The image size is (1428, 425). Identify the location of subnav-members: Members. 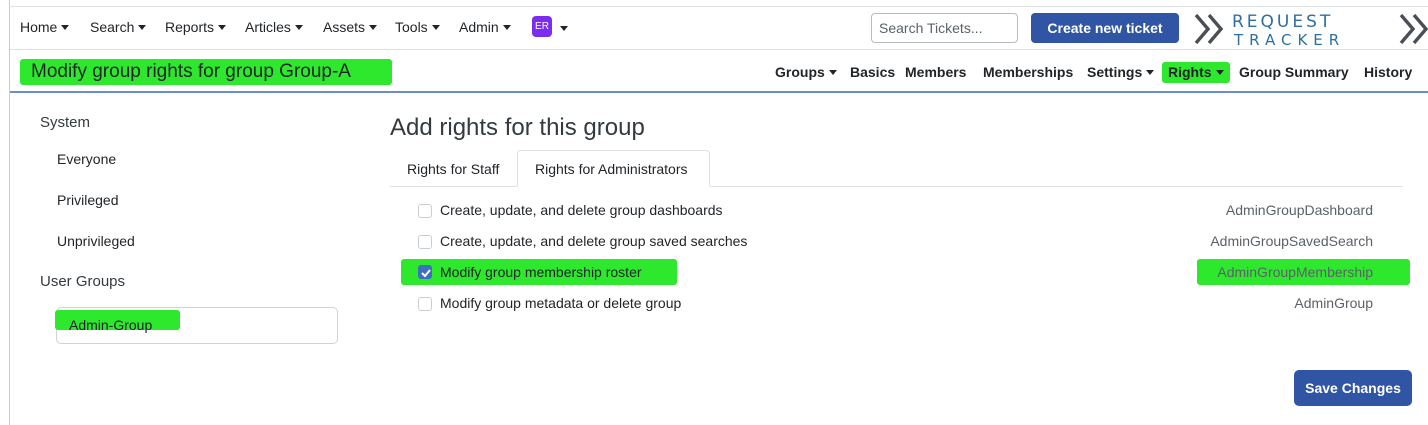
(935, 72).